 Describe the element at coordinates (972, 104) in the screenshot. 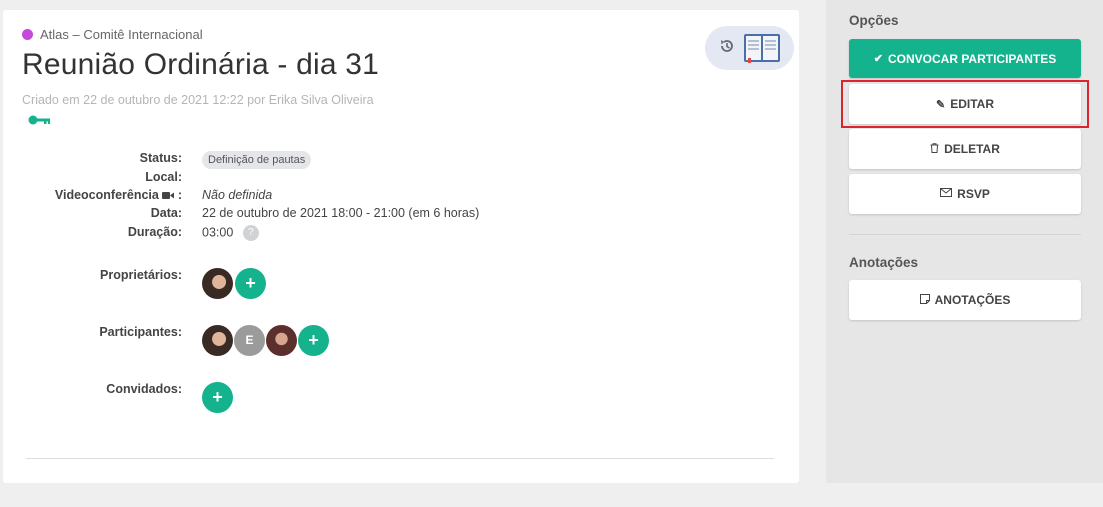

I see `editar-label: EDITAR` at that location.